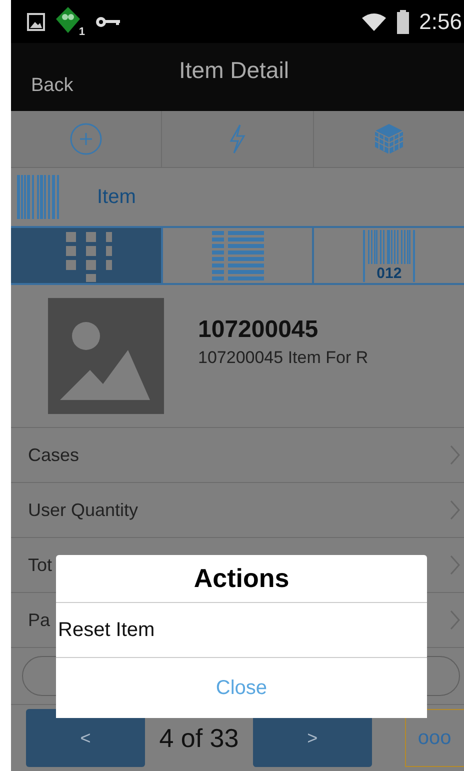  What do you see at coordinates (234, 70) in the screenshot?
I see `screen-title: Item Detail` at bounding box center [234, 70].